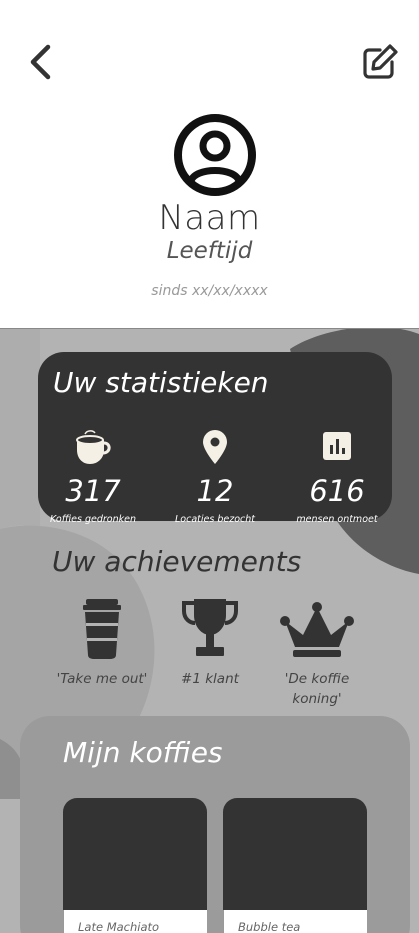 This screenshot has height=933, width=419. Describe the element at coordinates (143, 752) in the screenshot. I see `my-coffees-title: Mijn koffies` at that location.